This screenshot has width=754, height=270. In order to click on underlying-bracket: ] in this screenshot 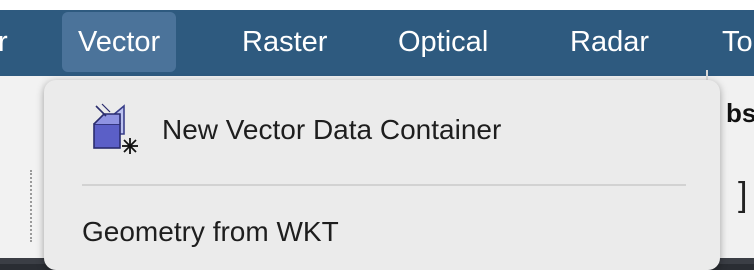, I will do `click(743, 195)`.